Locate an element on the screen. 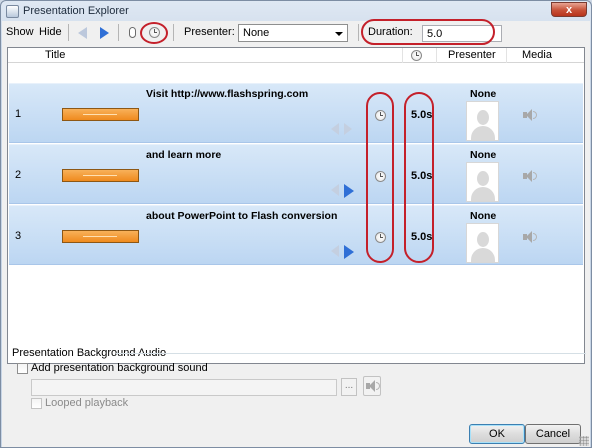 The height and width of the screenshot is (448, 592). next-slide-button is located at coordinates (104, 32).